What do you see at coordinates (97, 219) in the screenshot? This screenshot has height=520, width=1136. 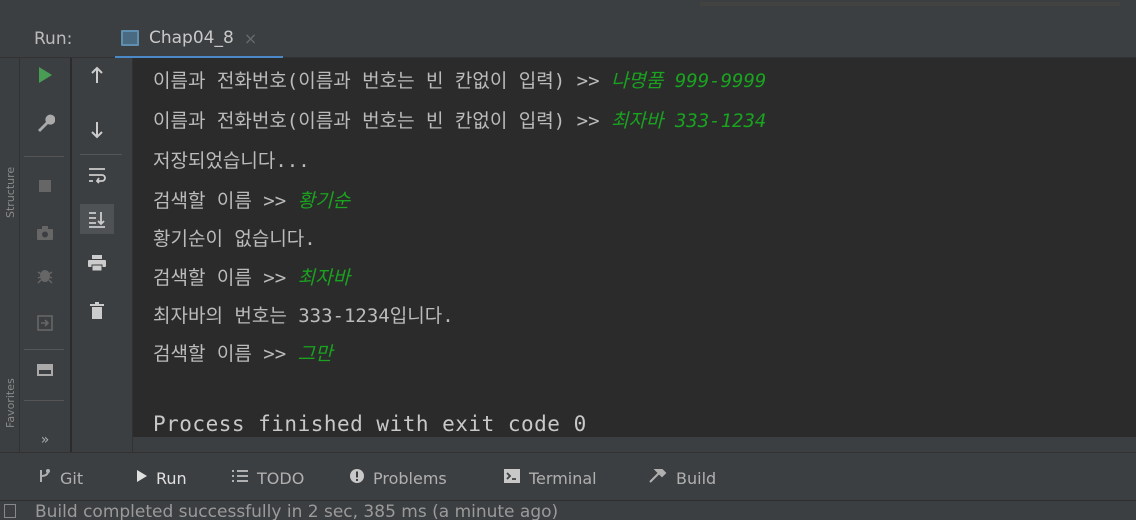 I see `scroll-to-end-icon` at bounding box center [97, 219].